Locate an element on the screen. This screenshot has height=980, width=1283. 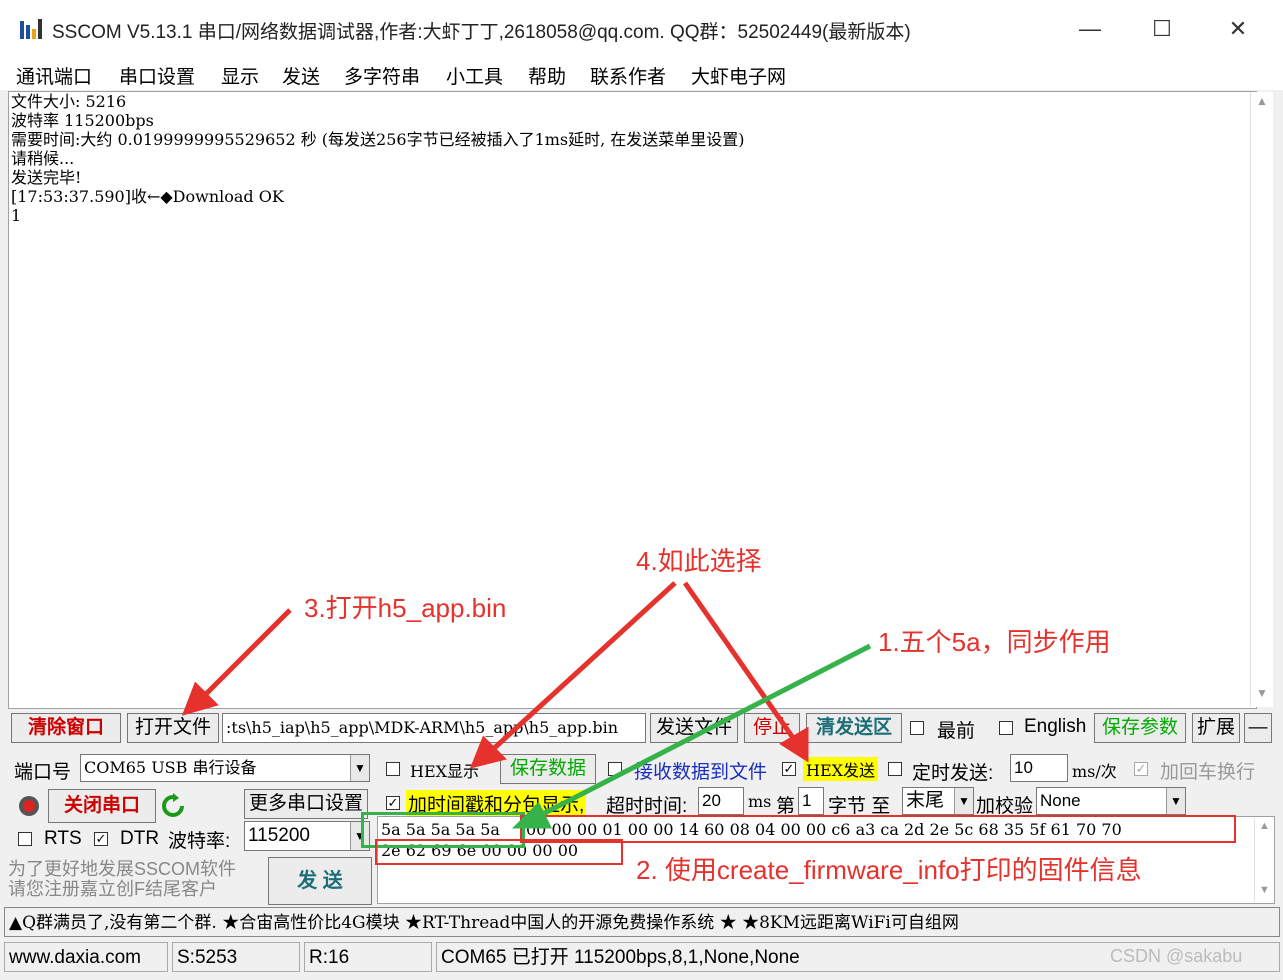
arrow-hex-send is located at coordinates (741, 664).